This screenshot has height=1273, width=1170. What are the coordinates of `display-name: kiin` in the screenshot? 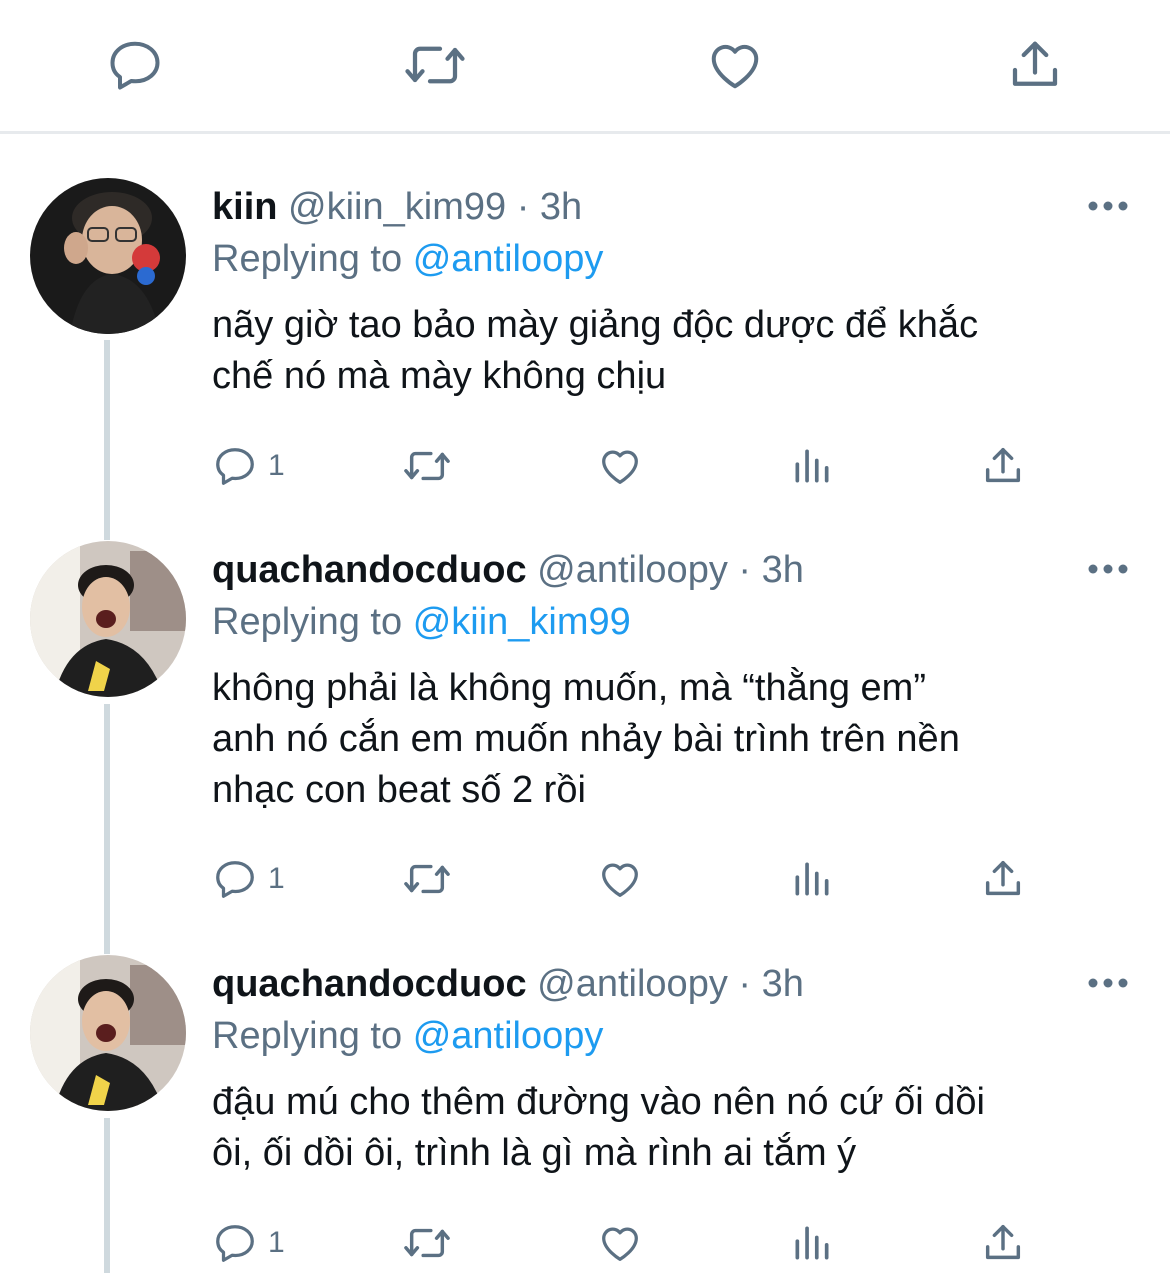 It's located at (244, 207).